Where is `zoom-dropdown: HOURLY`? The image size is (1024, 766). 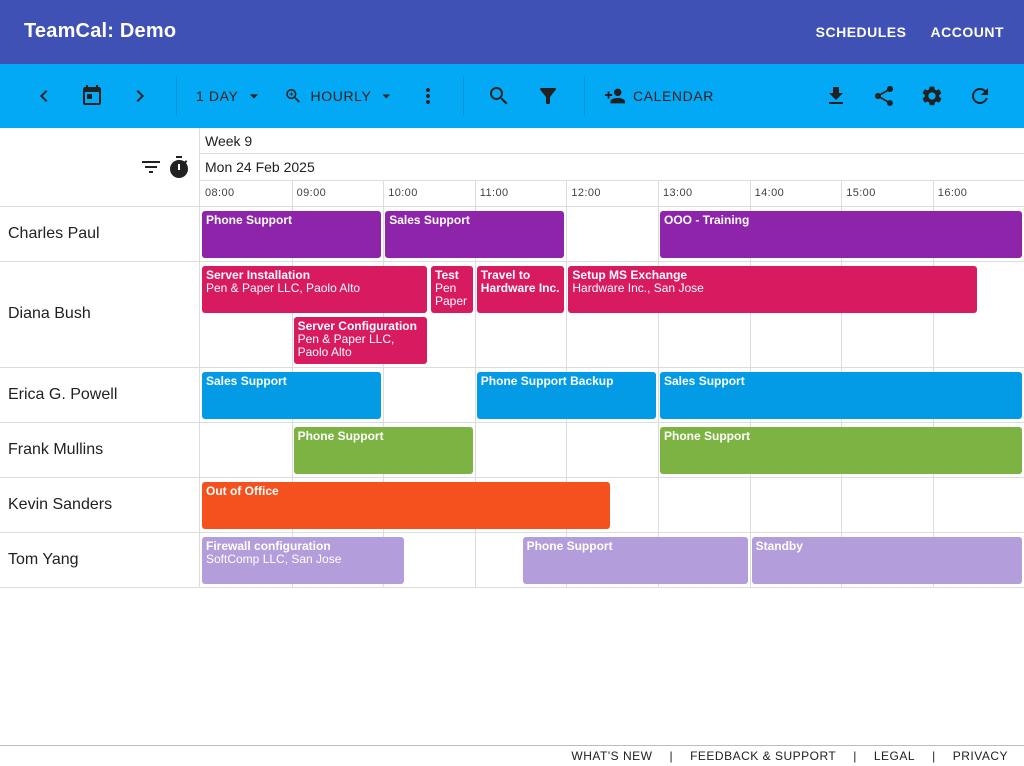
zoom-dropdown: HOURLY is located at coordinates (340, 96).